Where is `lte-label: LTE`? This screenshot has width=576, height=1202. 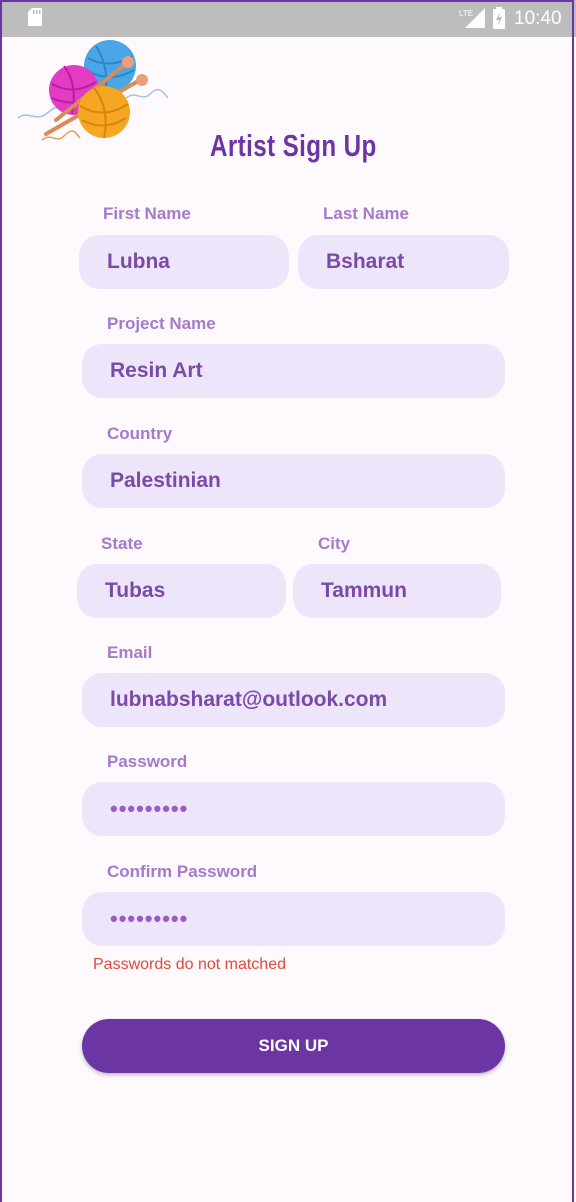 lte-label: LTE is located at coordinates (466, 13).